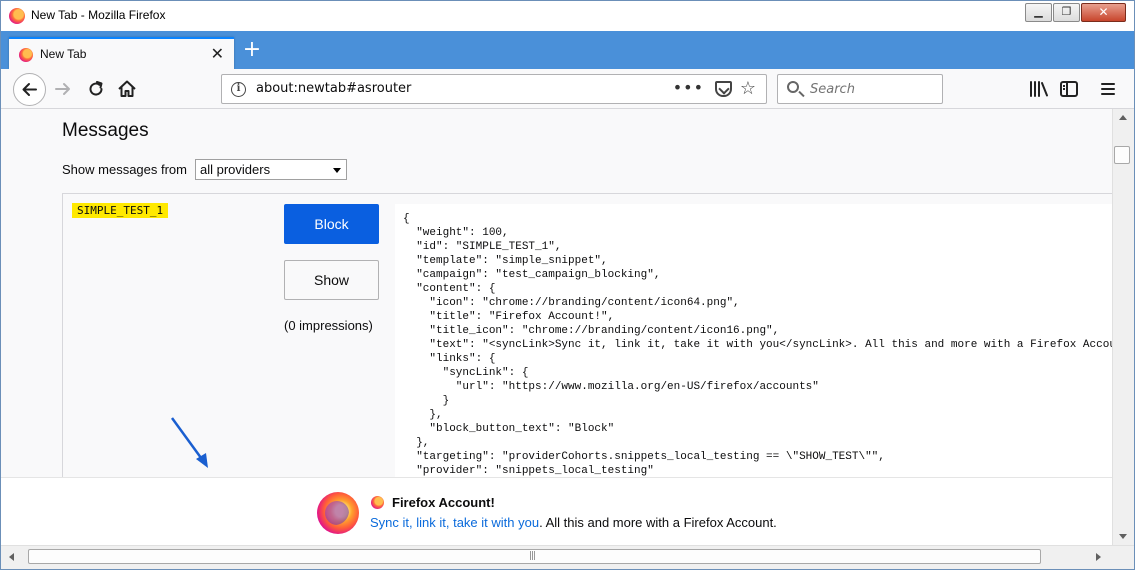 The height and width of the screenshot is (570, 1135). I want to click on home-button, so click(127, 89).